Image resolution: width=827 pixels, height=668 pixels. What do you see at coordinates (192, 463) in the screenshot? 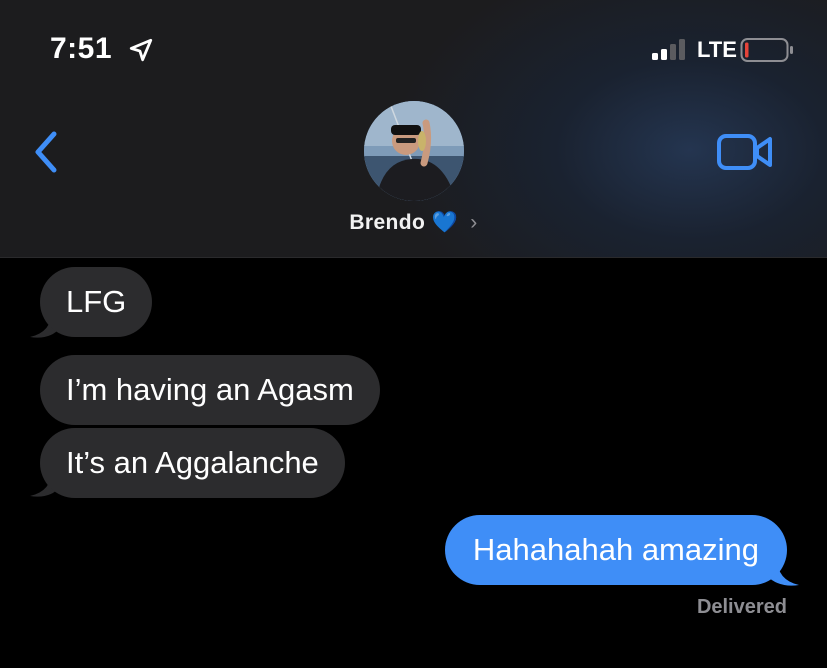
I see `message-bubble-received: It’s an Aggalanche` at bounding box center [192, 463].